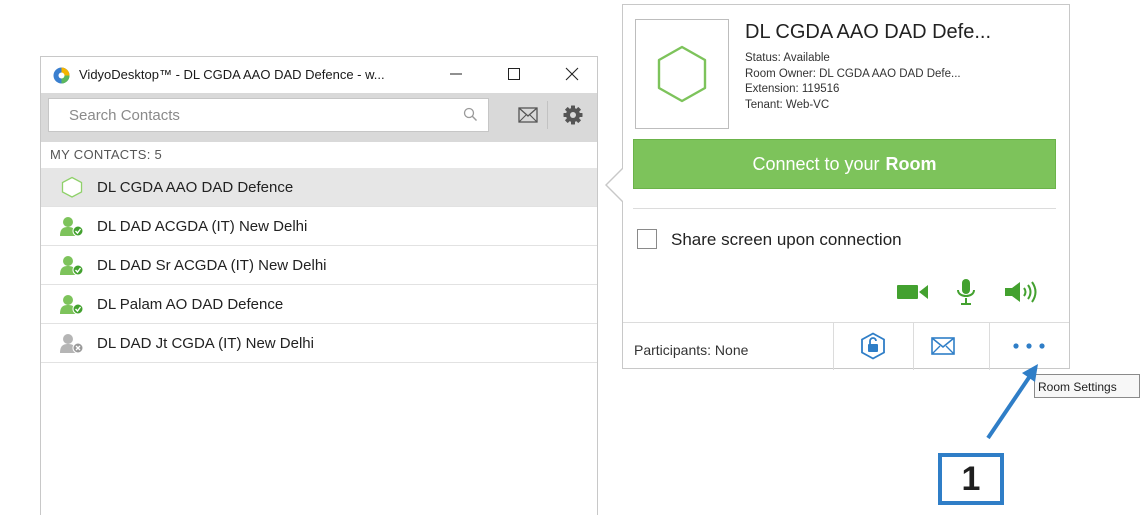 The image size is (1140, 515). I want to click on room-avatar, so click(682, 74).